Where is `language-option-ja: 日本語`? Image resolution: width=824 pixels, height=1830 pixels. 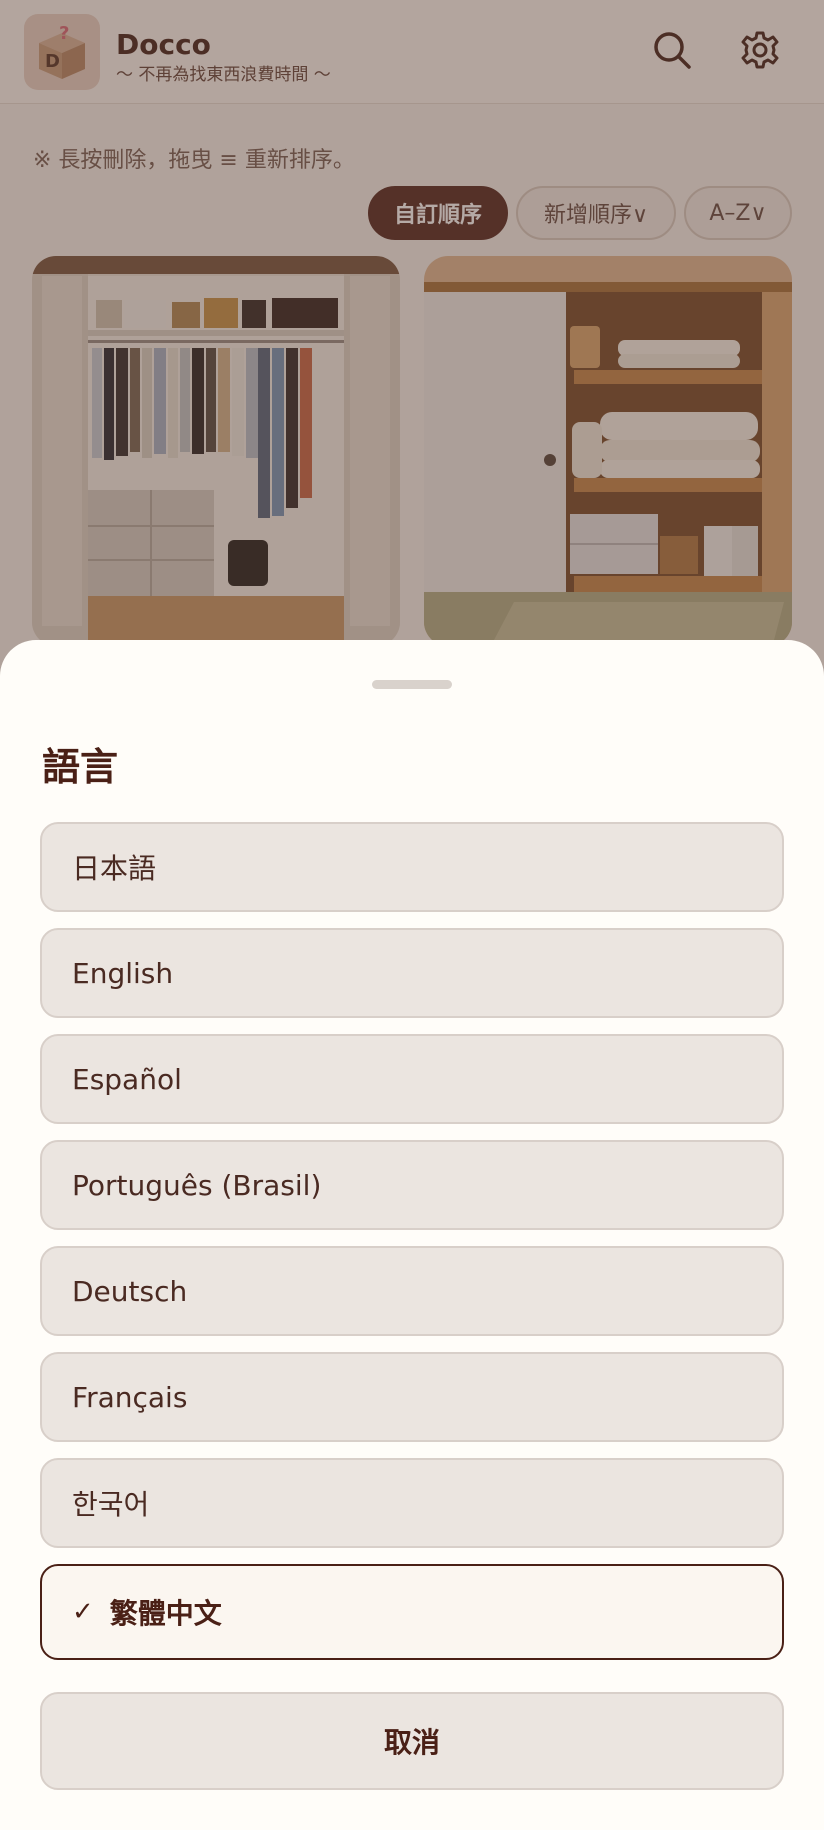 language-option-ja: 日本語 is located at coordinates (412, 867).